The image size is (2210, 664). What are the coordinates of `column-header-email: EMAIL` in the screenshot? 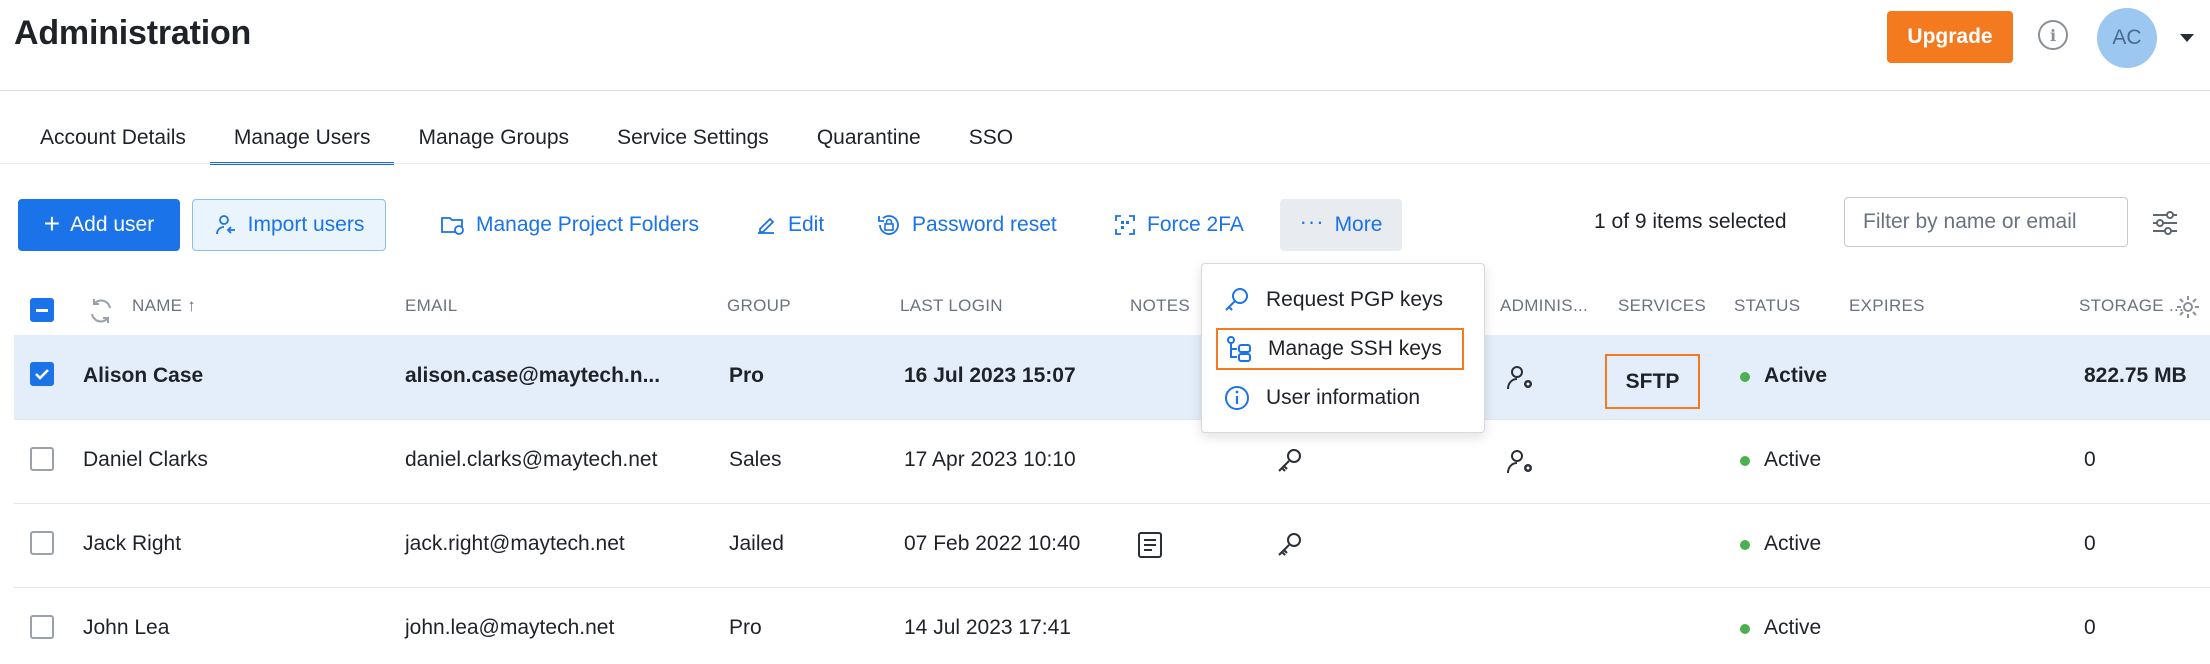 It's located at (431, 306).